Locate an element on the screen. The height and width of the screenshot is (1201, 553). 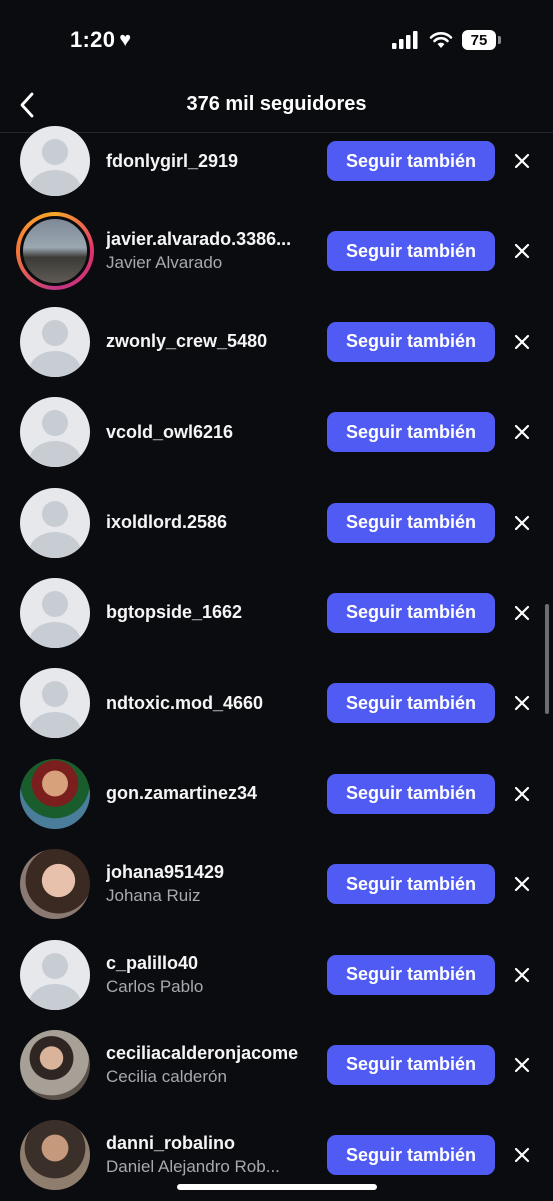
list-item: ndtoxic.mod_4660 Seguir también is located at coordinates (276, 703).